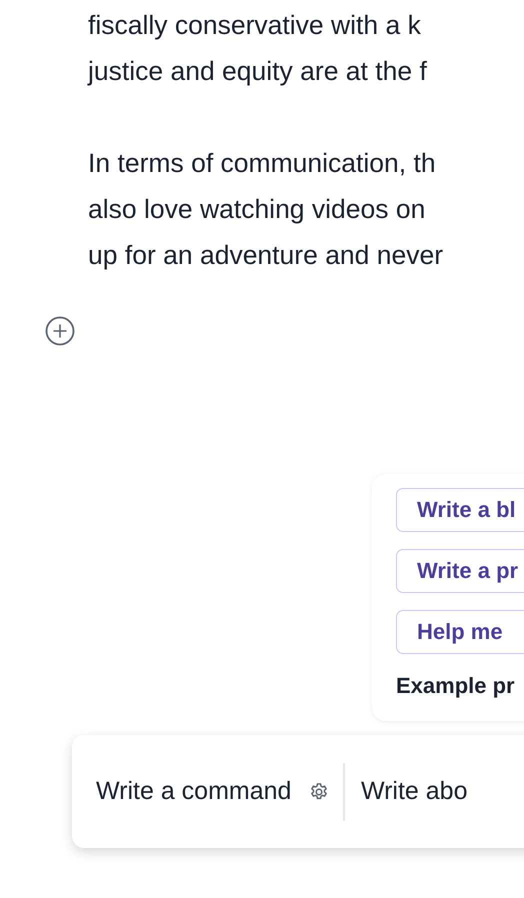  What do you see at coordinates (430, 791) in the screenshot?
I see `command-input: Write abo` at bounding box center [430, 791].